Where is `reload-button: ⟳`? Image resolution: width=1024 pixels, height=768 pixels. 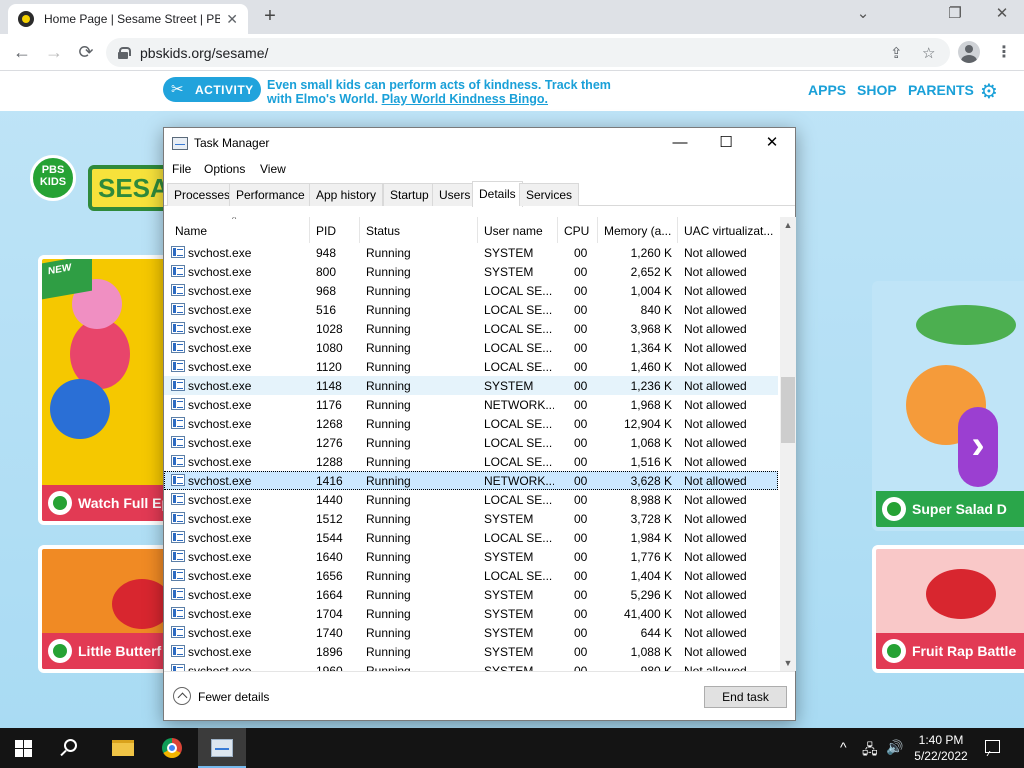
reload-button: ⟳ is located at coordinates (86, 52).